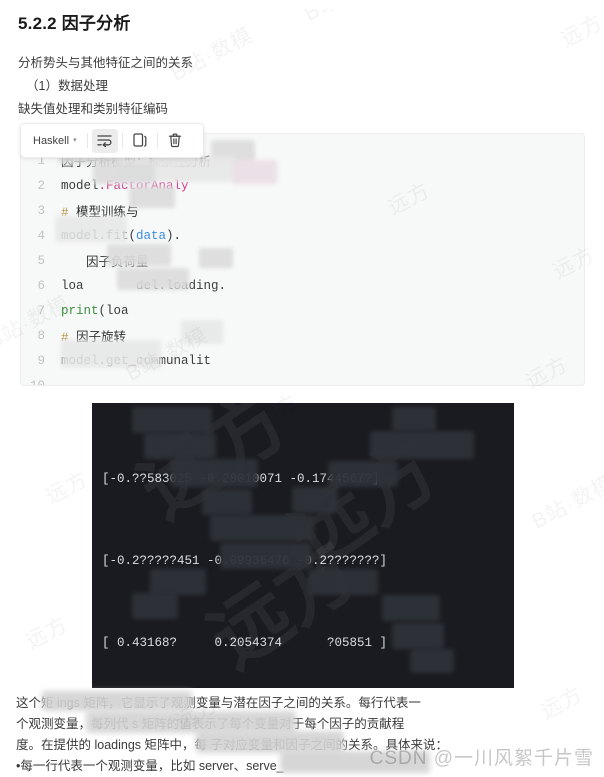  I want to click on line-number: 9, so click(41, 360).